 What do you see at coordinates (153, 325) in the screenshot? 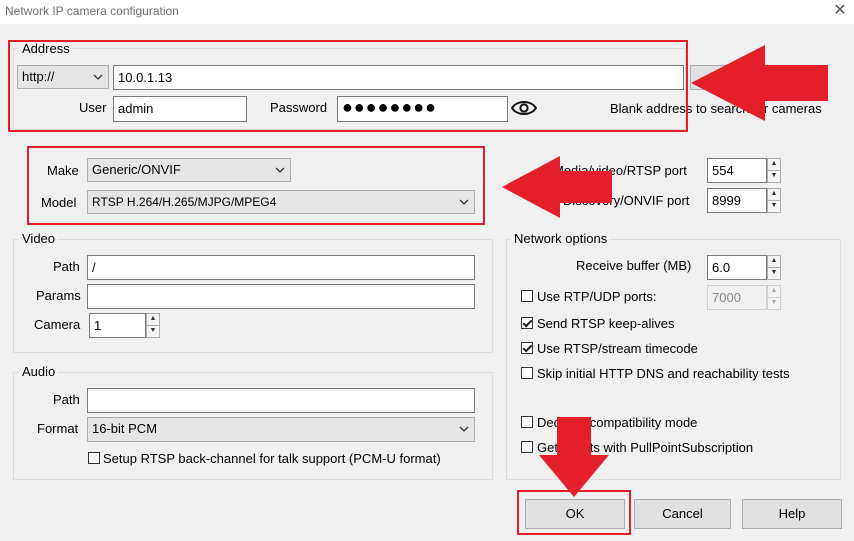
I see `camera-spinner: ▲ ▼` at bounding box center [153, 325].